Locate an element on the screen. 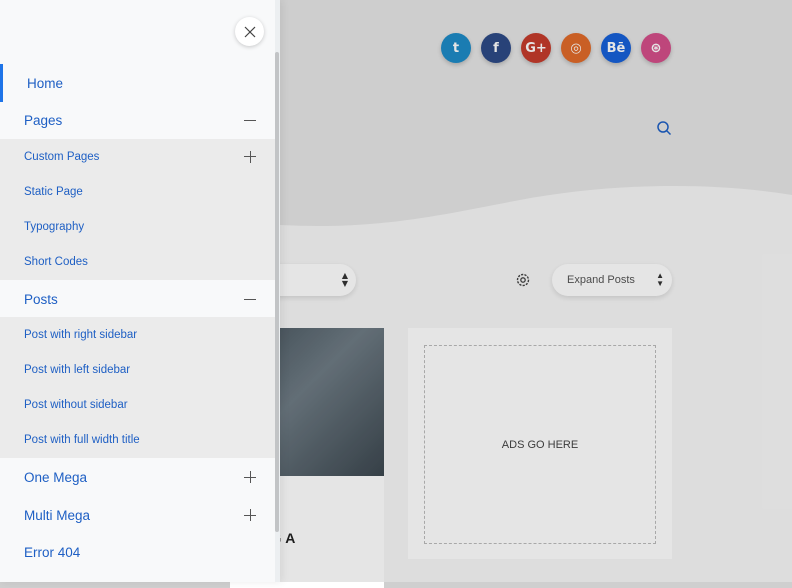 The width and height of the screenshot is (792, 588). close-icon is located at coordinates (249, 31).